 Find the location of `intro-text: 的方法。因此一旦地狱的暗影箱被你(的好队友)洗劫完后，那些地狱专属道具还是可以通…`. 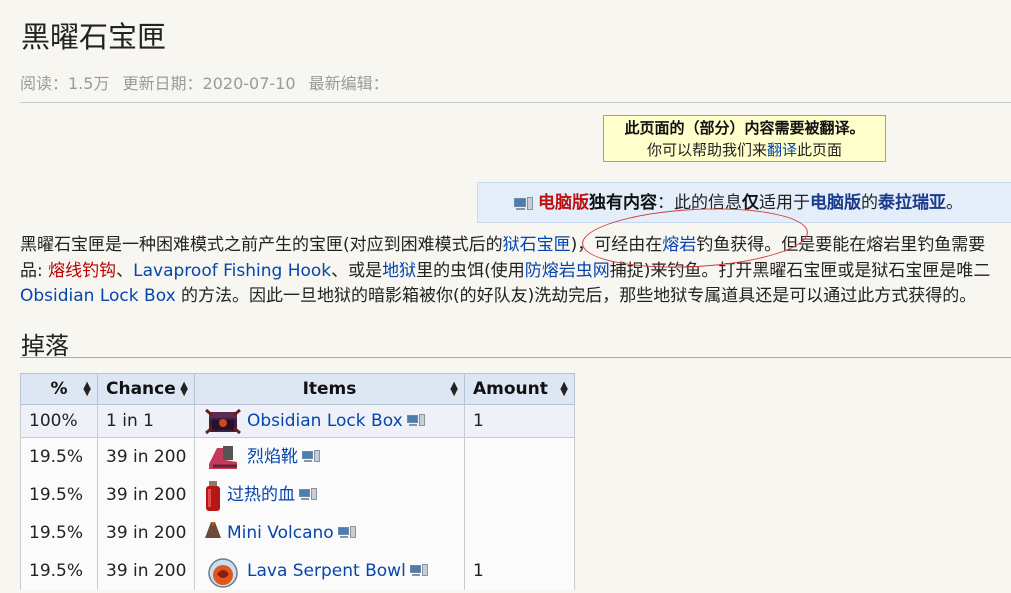

intro-text: 的方法。因此一旦地狱的暗影箱被你(的好队友)洗劫完后，那些地狱专属道具还是可以通… is located at coordinates (576, 296).